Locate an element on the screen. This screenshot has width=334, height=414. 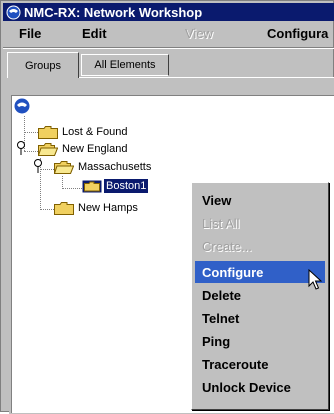
tree-node-label: New England is located at coordinates (95, 149).